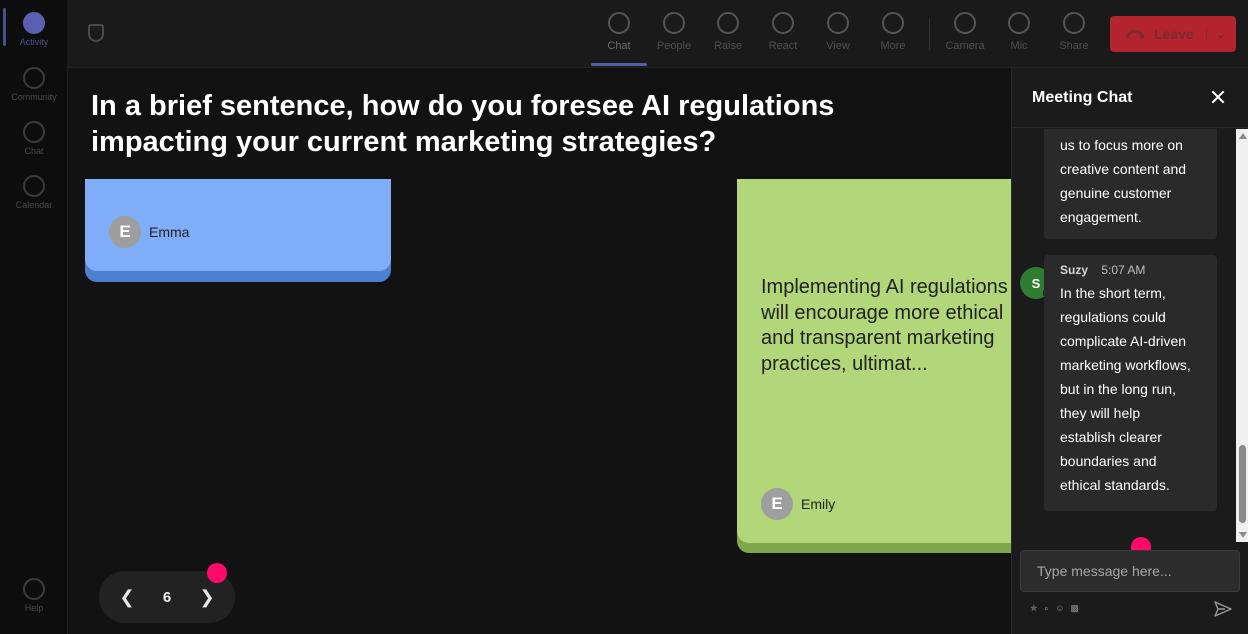 Image resolution: width=1248 pixels, height=634 pixels. What do you see at coordinates (1123, 270) in the screenshot?
I see `message-timestamp: 5:07 AM` at bounding box center [1123, 270].